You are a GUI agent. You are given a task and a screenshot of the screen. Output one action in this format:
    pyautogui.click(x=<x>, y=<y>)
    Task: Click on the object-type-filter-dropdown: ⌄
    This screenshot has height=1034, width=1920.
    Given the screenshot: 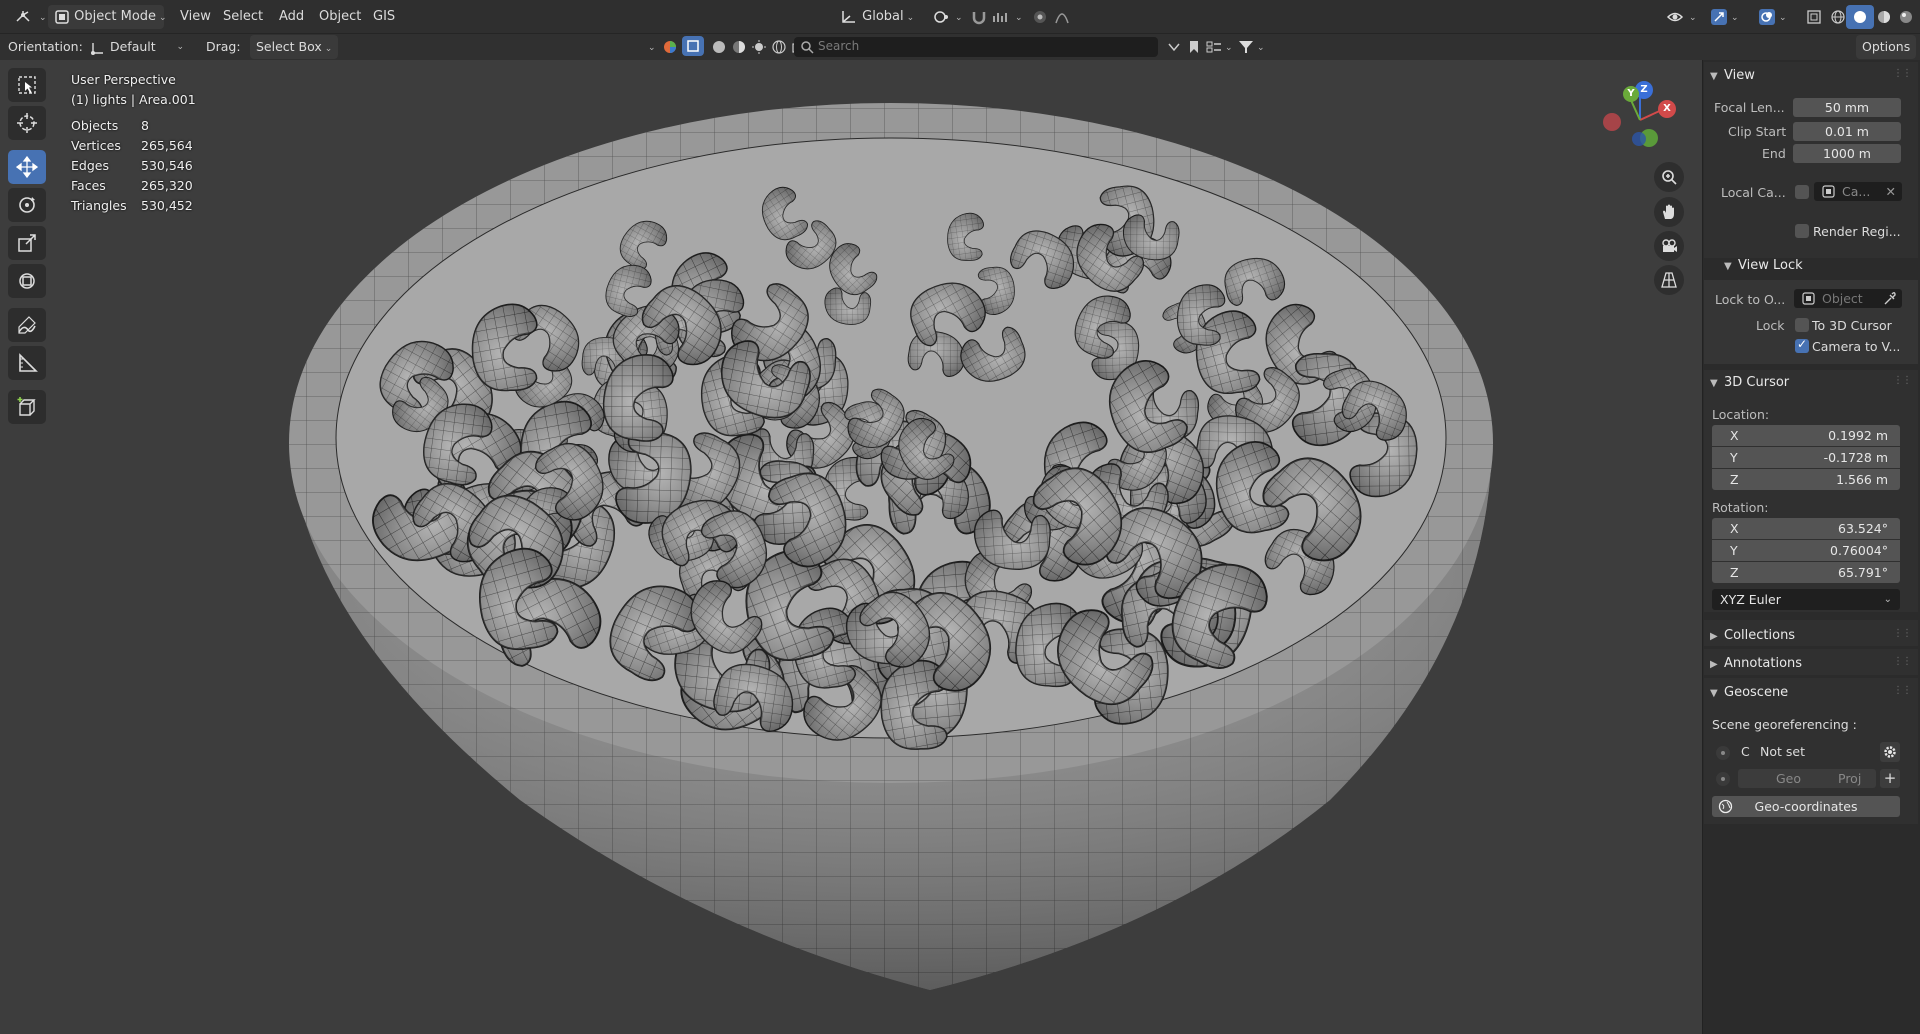 What is the action you would take?
    pyautogui.click(x=663, y=47)
    